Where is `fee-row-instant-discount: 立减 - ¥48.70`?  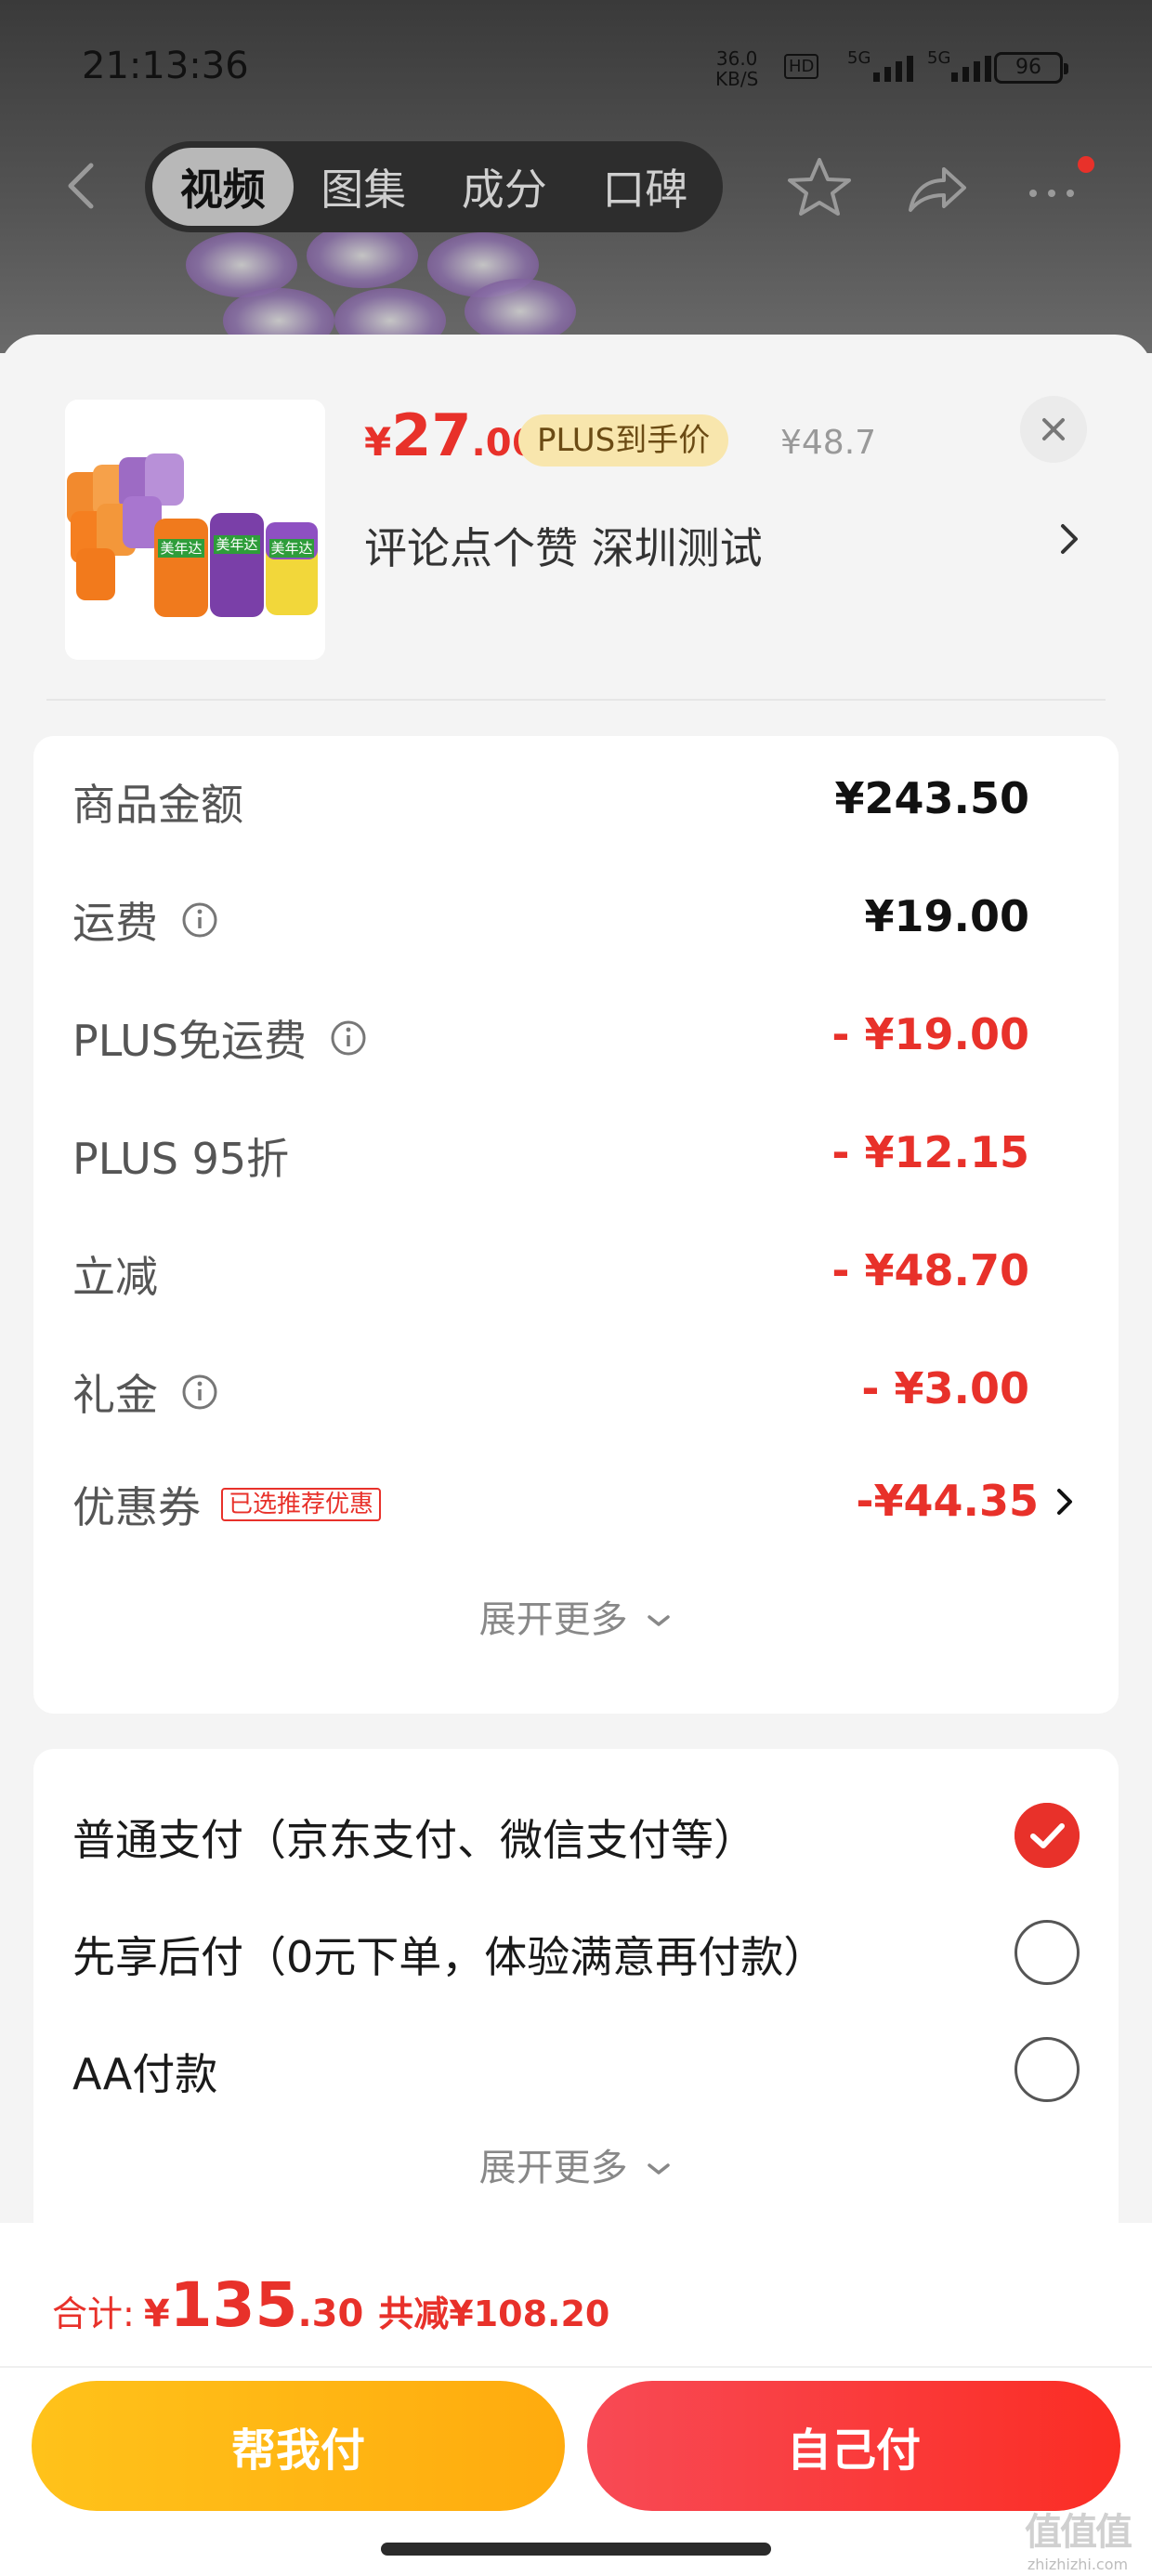
fee-row-instant-discount: 立减 - ¥48.70 is located at coordinates (576, 1270).